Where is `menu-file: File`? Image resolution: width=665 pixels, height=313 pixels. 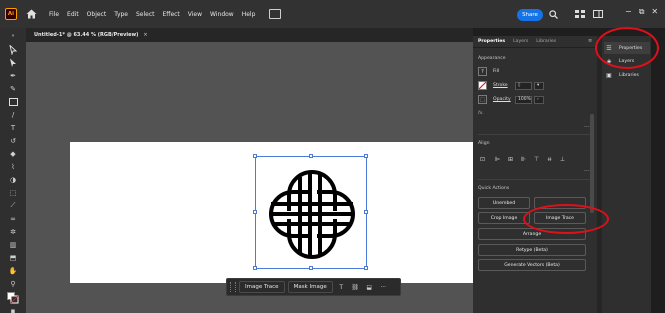
menu-file: File is located at coordinates (54, 14).